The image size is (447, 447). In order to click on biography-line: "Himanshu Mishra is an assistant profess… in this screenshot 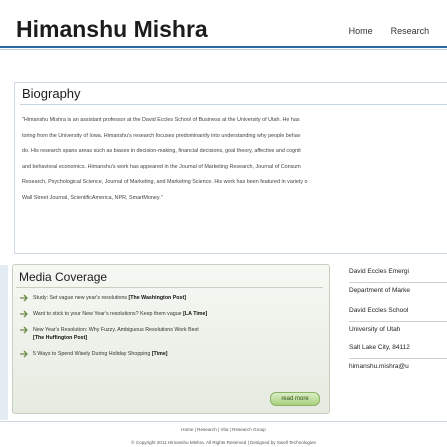, I will do `click(161, 120)`.